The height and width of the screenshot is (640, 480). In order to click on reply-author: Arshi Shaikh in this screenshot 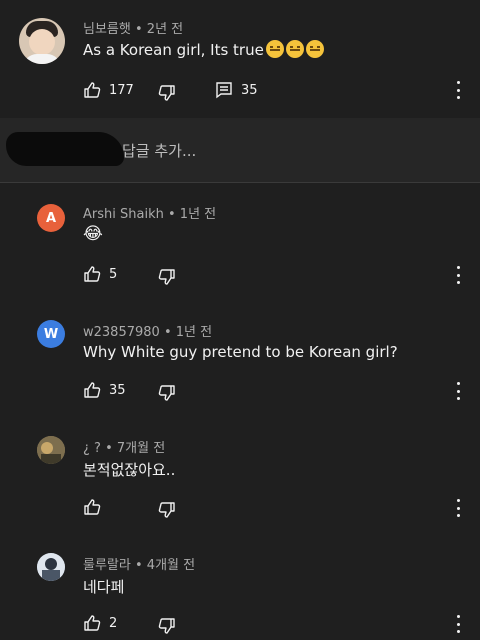, I will do `click(123, 214)`.